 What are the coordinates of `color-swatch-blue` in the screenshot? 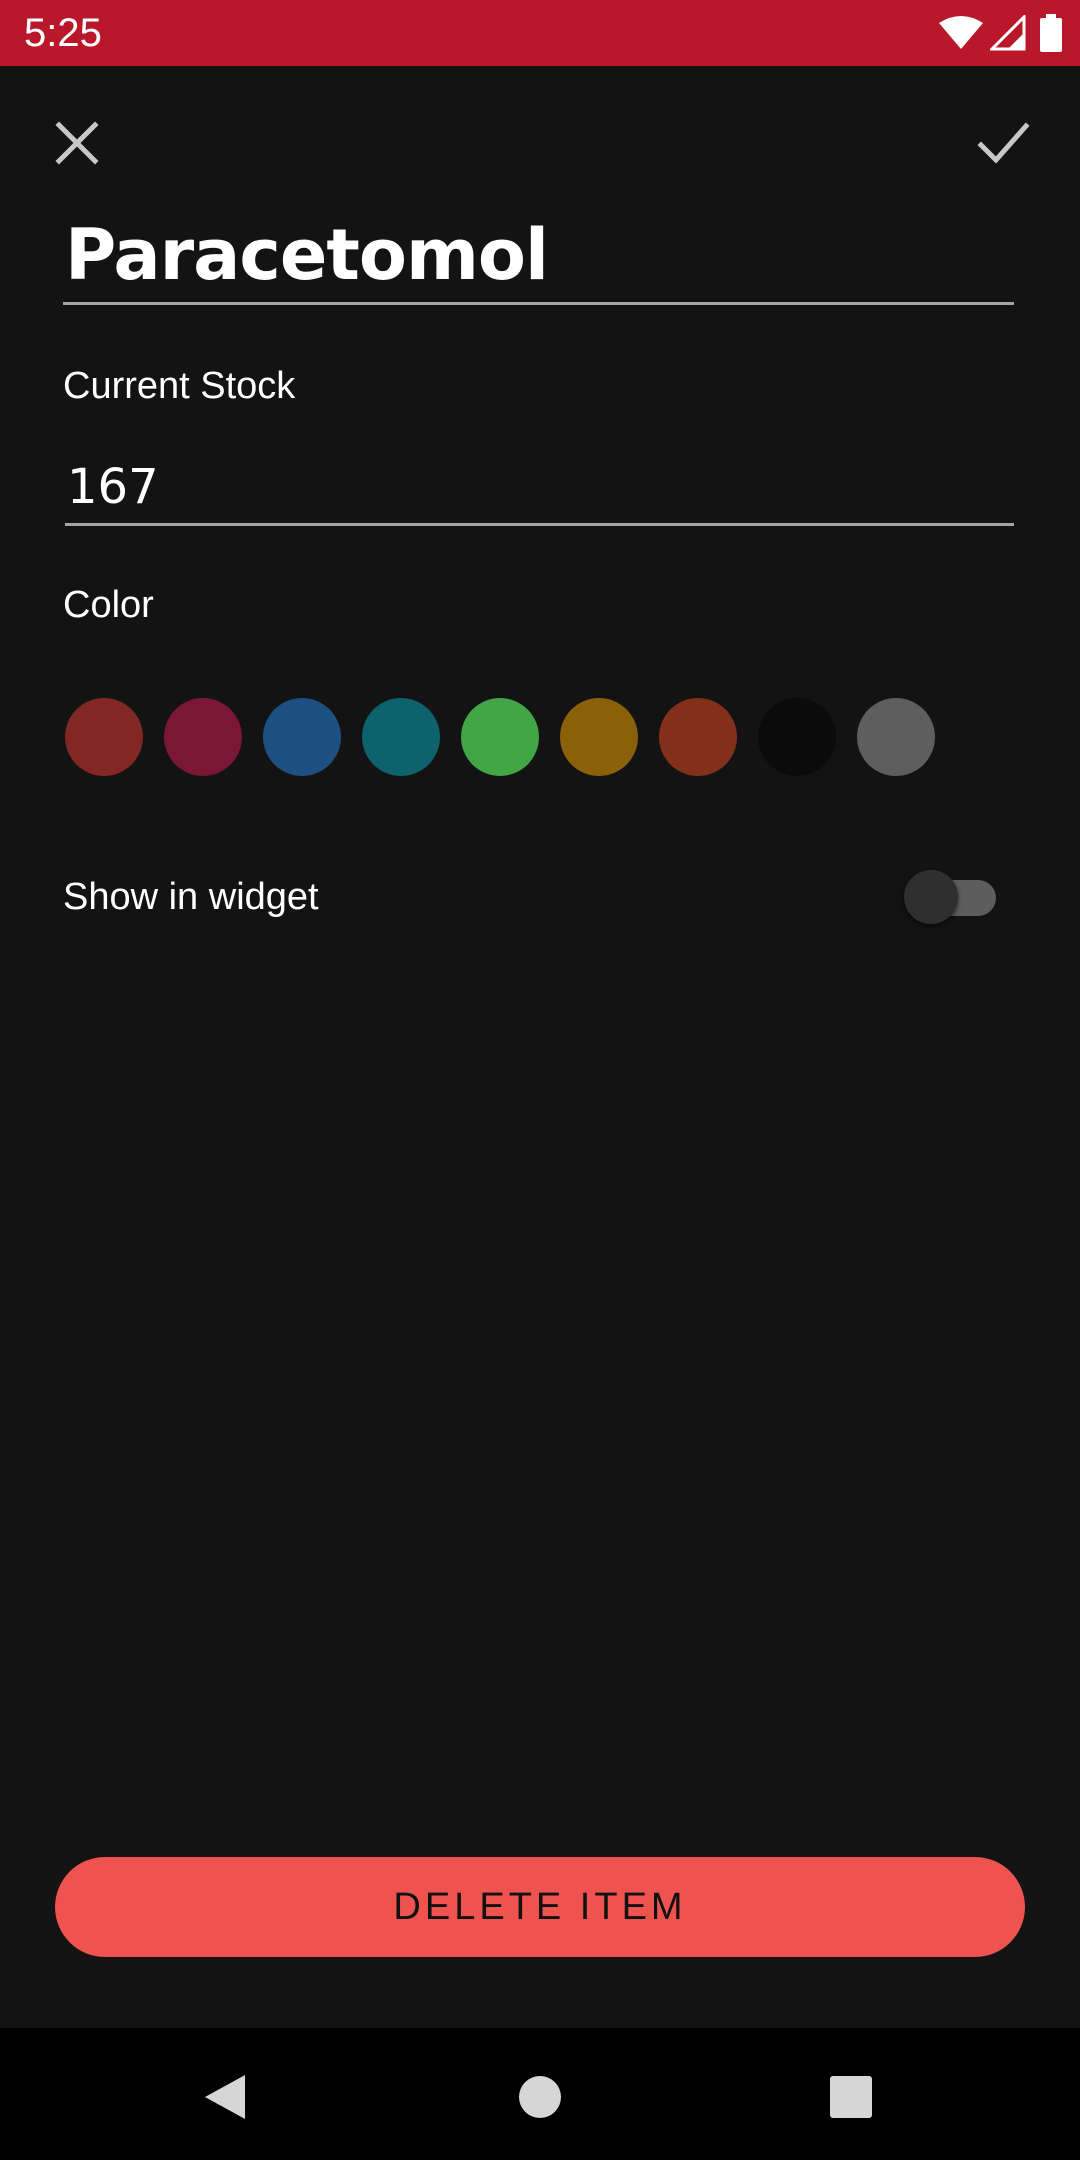 It's located at (302, 737).